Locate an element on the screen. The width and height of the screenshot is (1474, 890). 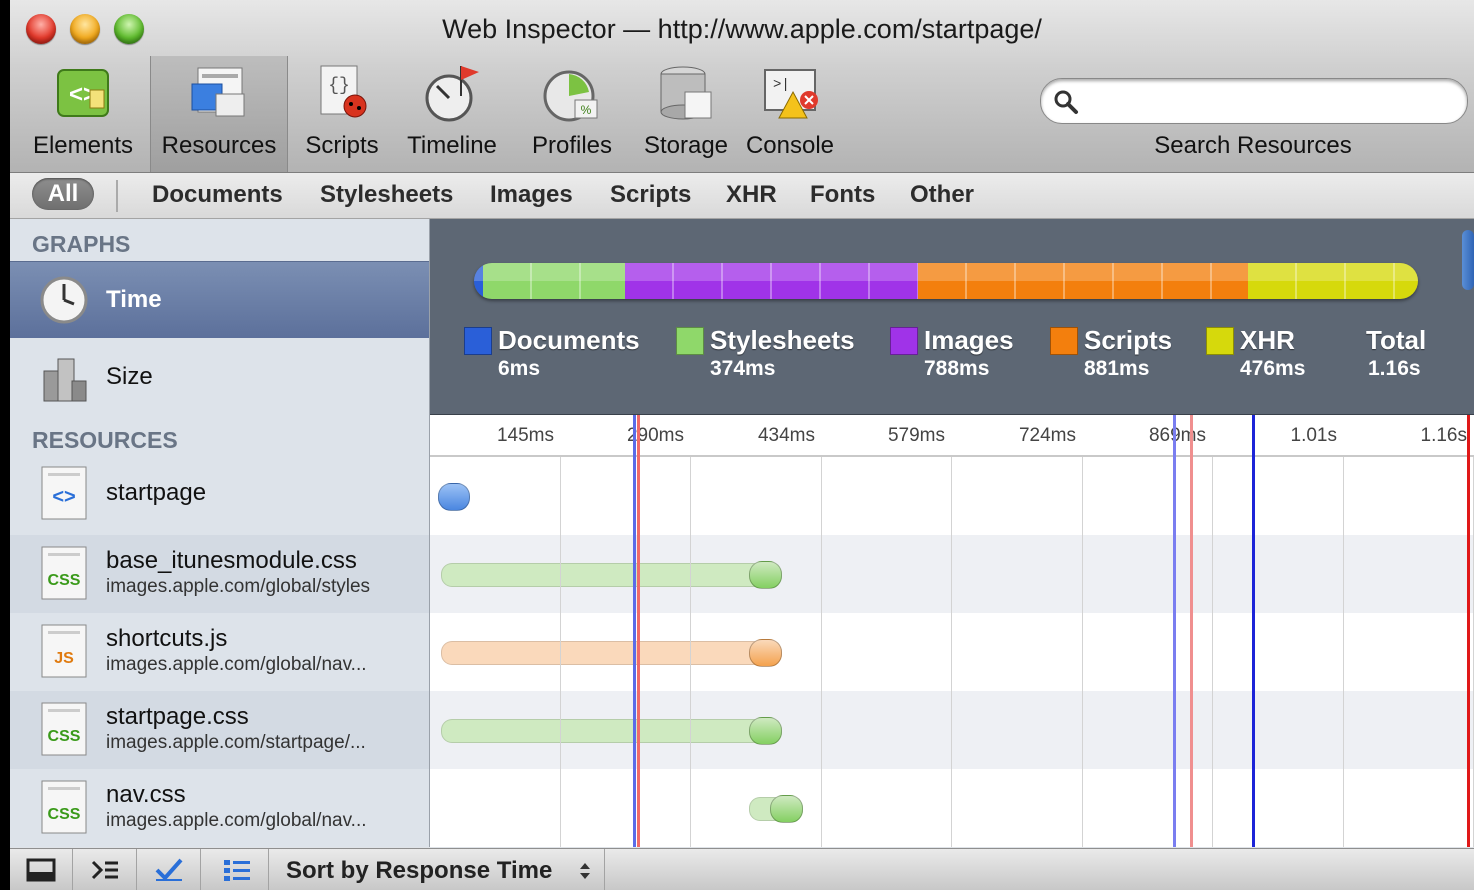
scrollbar-thumb is located at coordinates (1468, 260).